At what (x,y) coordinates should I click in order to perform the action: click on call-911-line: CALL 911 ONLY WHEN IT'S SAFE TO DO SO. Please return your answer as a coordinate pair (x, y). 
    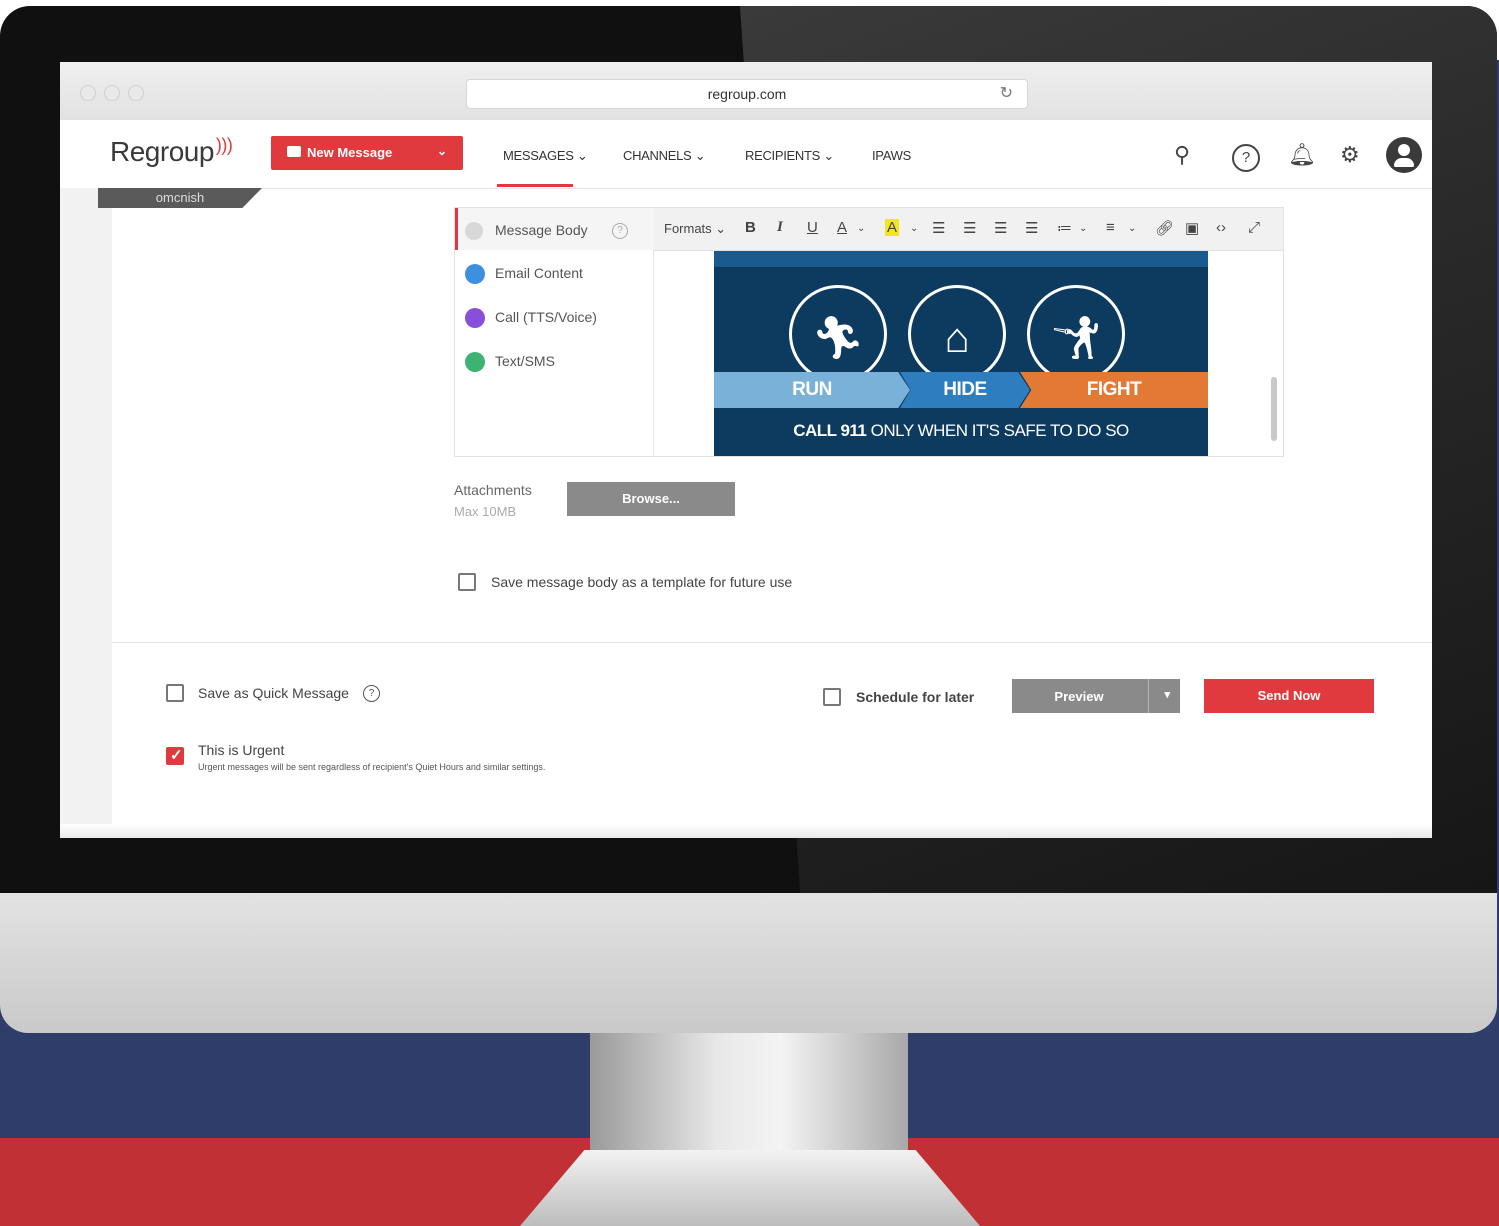
    Looking at the image, I should click on (961, 431).